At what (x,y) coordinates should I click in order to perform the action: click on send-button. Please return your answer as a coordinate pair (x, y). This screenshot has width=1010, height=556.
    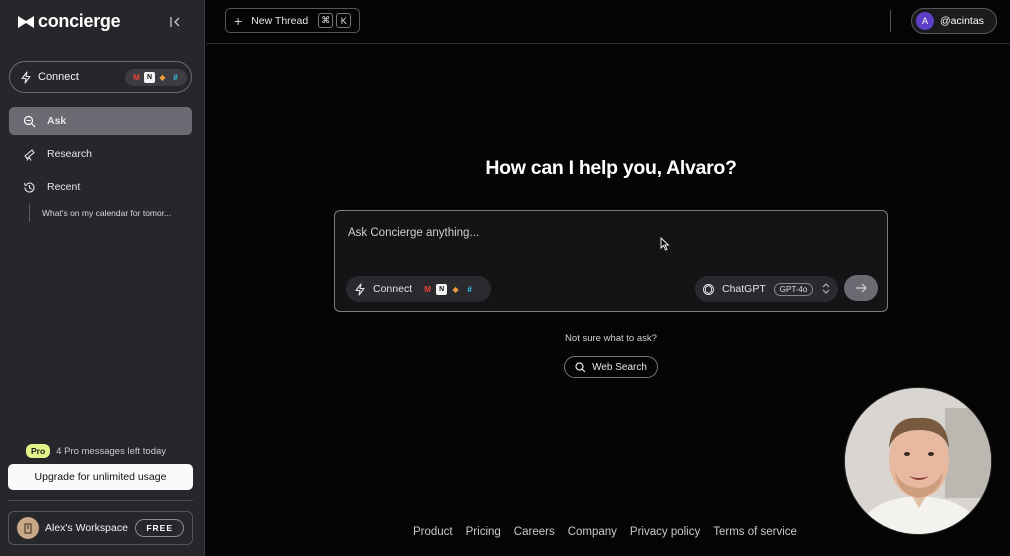
    Looking at the image, I should click on (861, 288).